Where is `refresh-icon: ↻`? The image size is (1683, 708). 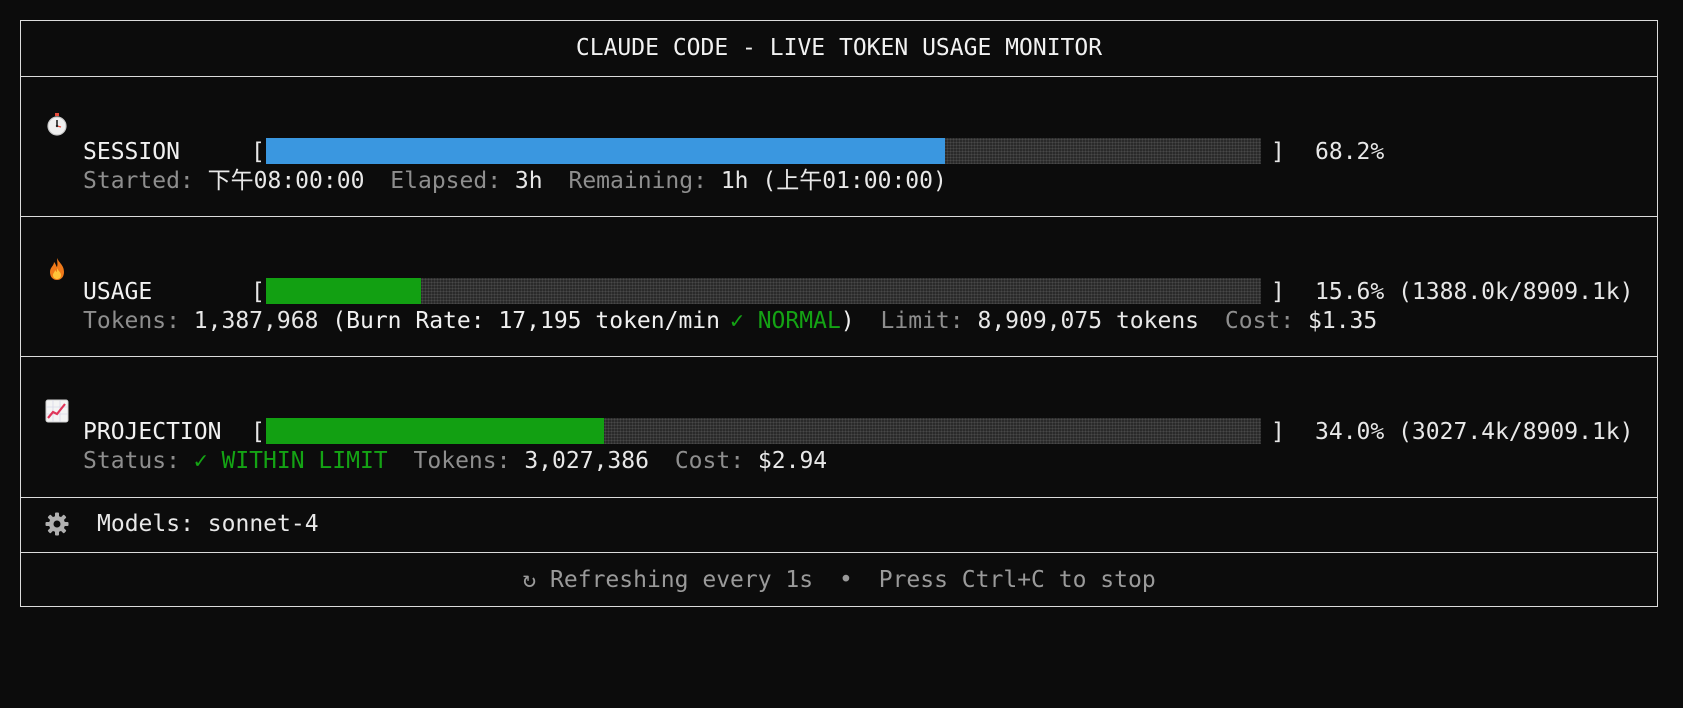
refresh-icon: ↻ is located at coordinates (529, 580).